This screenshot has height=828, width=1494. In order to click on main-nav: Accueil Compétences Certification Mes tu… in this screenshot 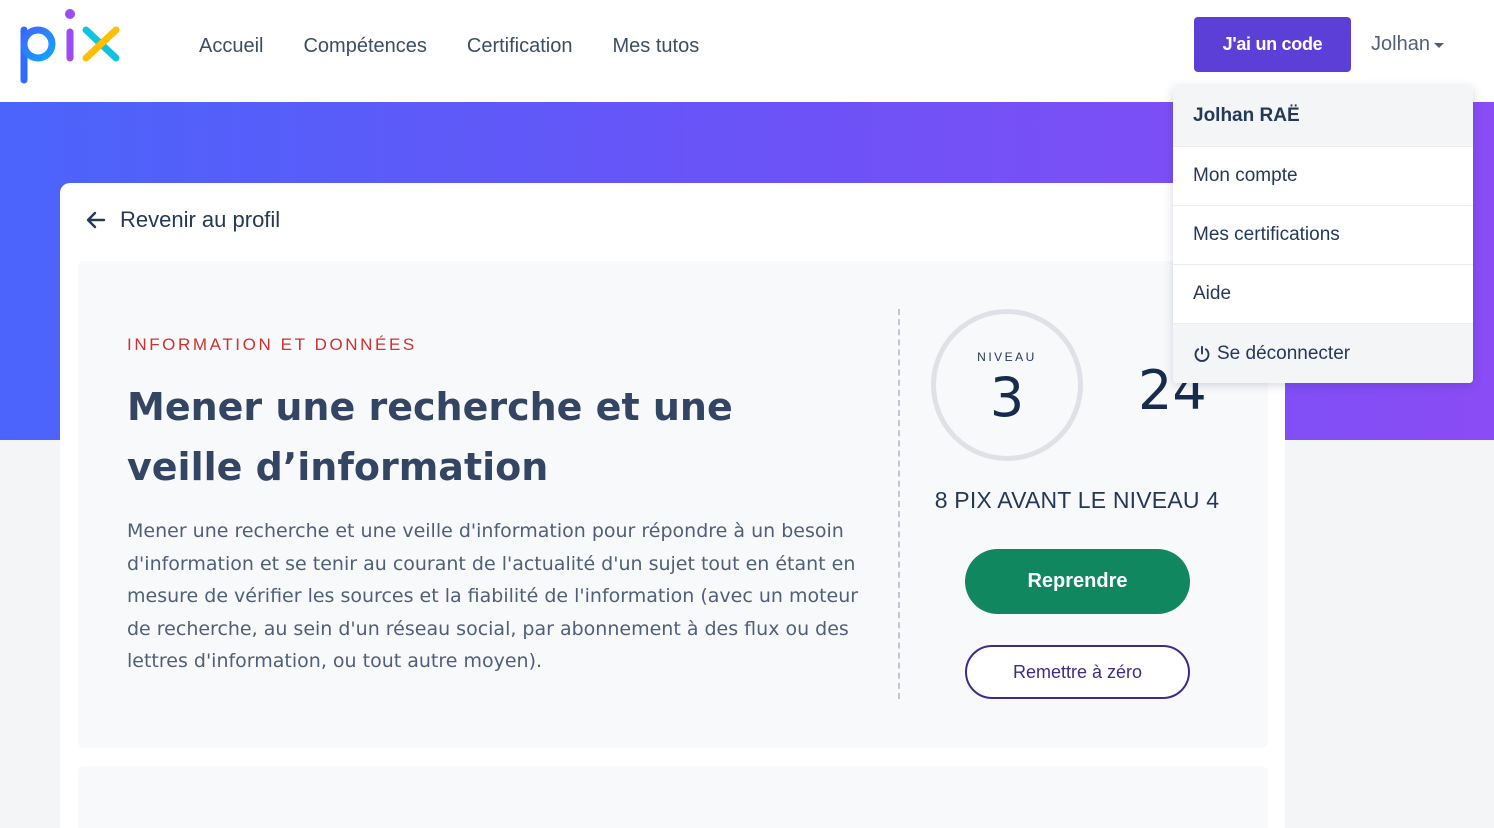, I will do `click(469, 46)`.